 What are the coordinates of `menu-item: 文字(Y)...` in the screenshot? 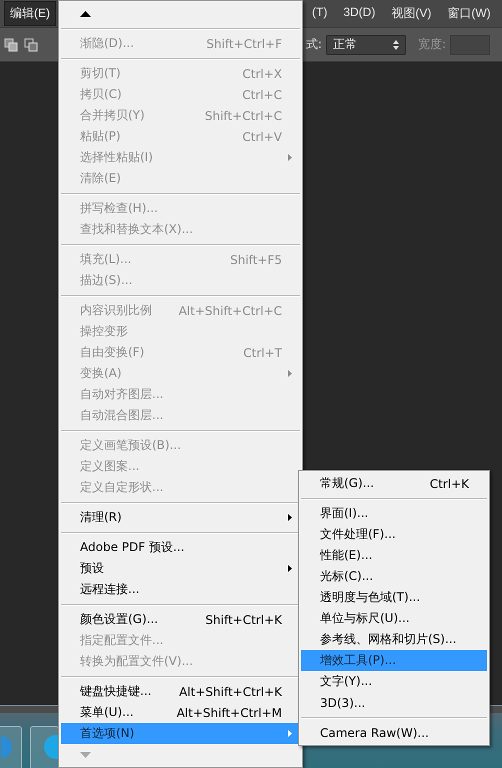 It's located at (394, 681).